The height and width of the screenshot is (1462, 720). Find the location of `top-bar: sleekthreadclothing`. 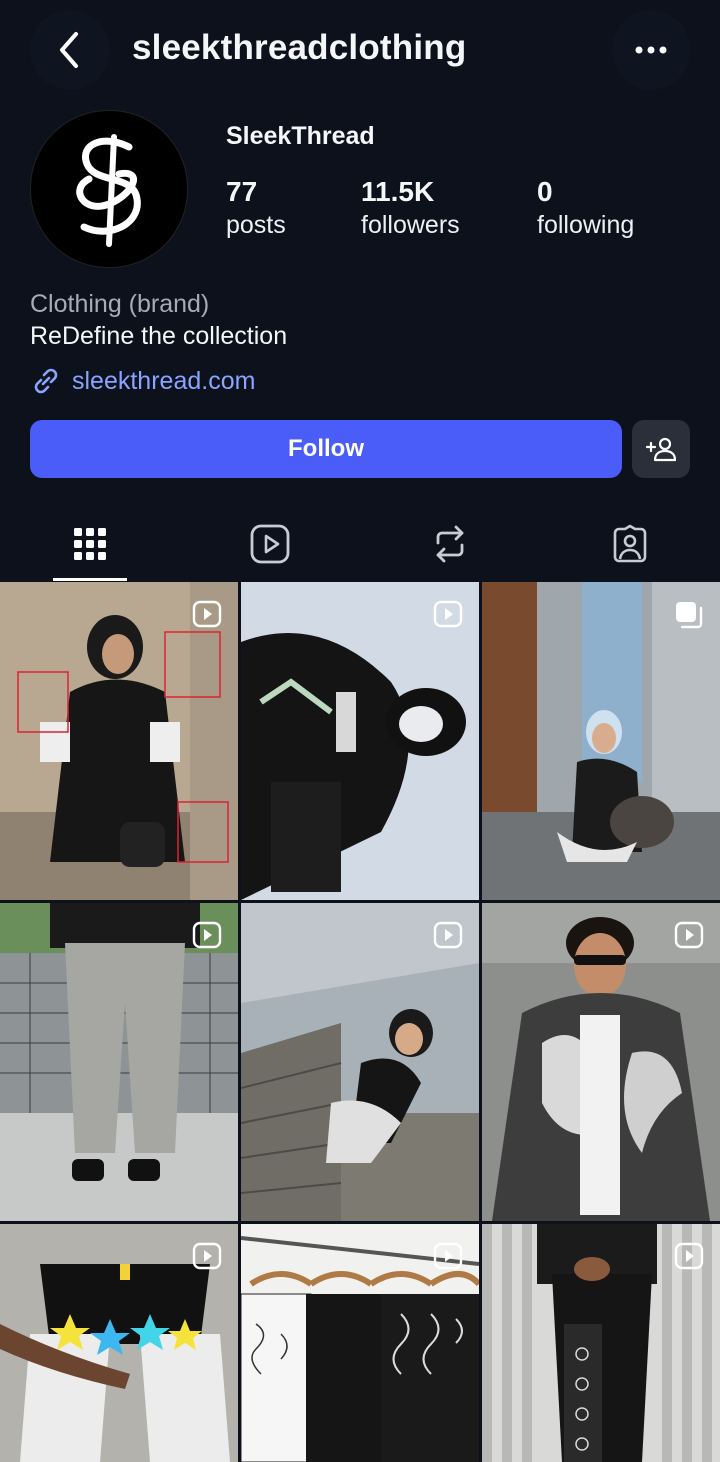

top-bar: sleekthreadclothing is located at coordinates (360, 50).